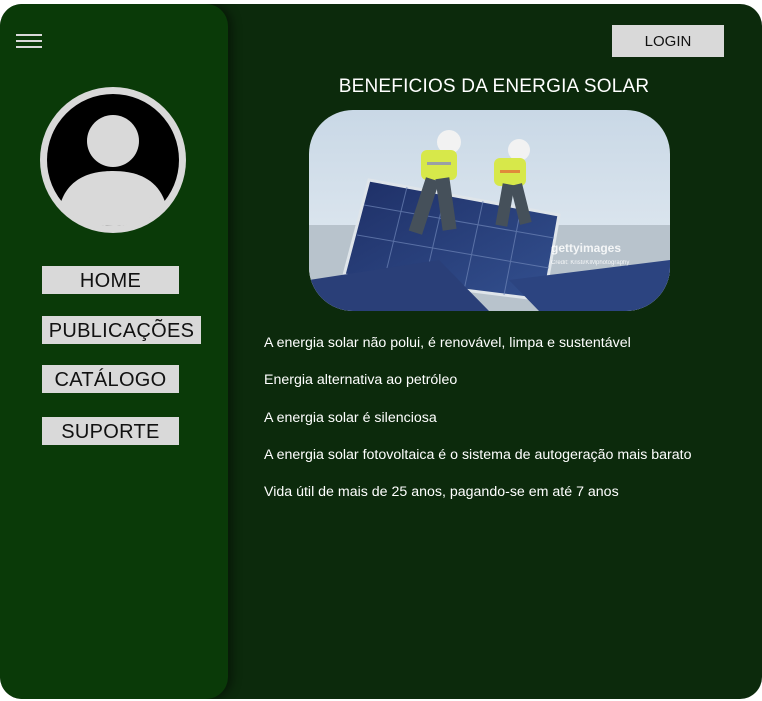 The height and width of the screenshot is (701, 762). Describe the element at coordinates (361, 380) in the screenshot. I see `benefit-item: Energia alternativa ao petróleo` at that location.